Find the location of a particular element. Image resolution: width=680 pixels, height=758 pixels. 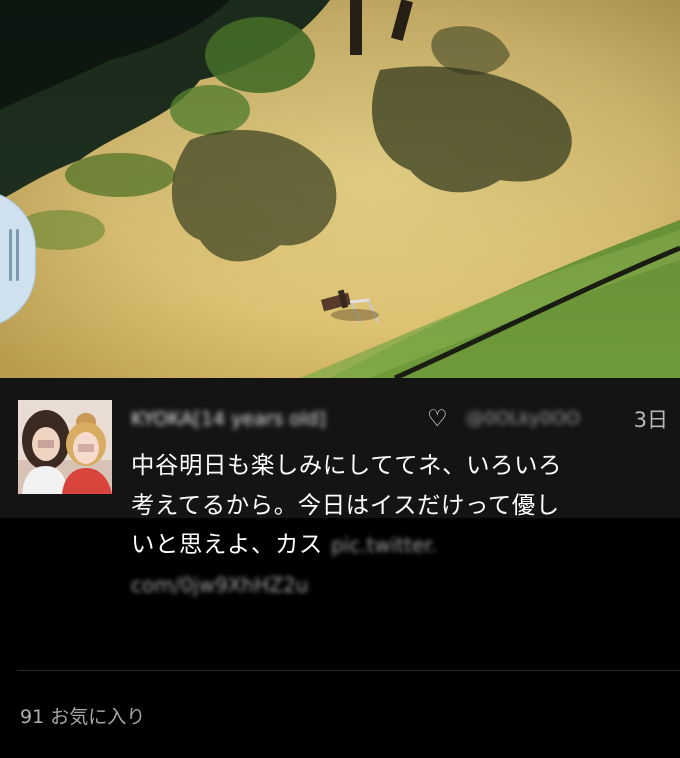

heart-icon: ♡ is located at coordinates (437, 419).